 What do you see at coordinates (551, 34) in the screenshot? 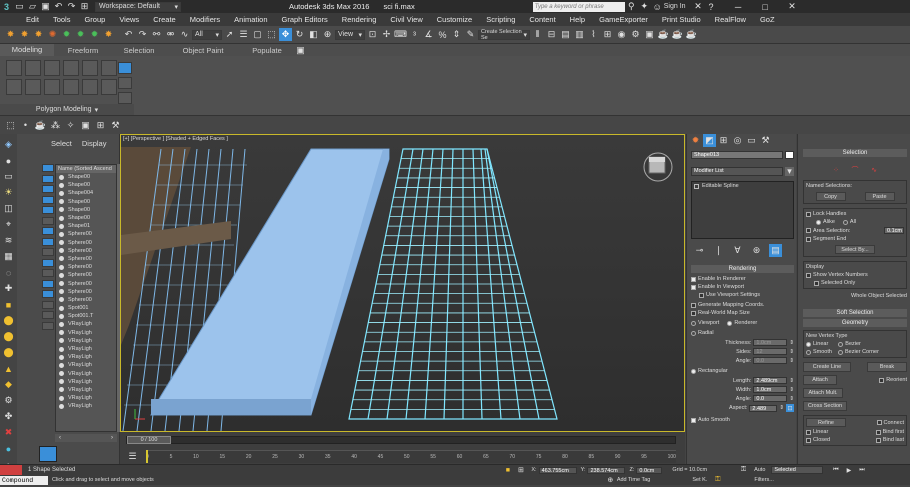
I see `align-icon: ⊟` at bounding box center [551, 34].